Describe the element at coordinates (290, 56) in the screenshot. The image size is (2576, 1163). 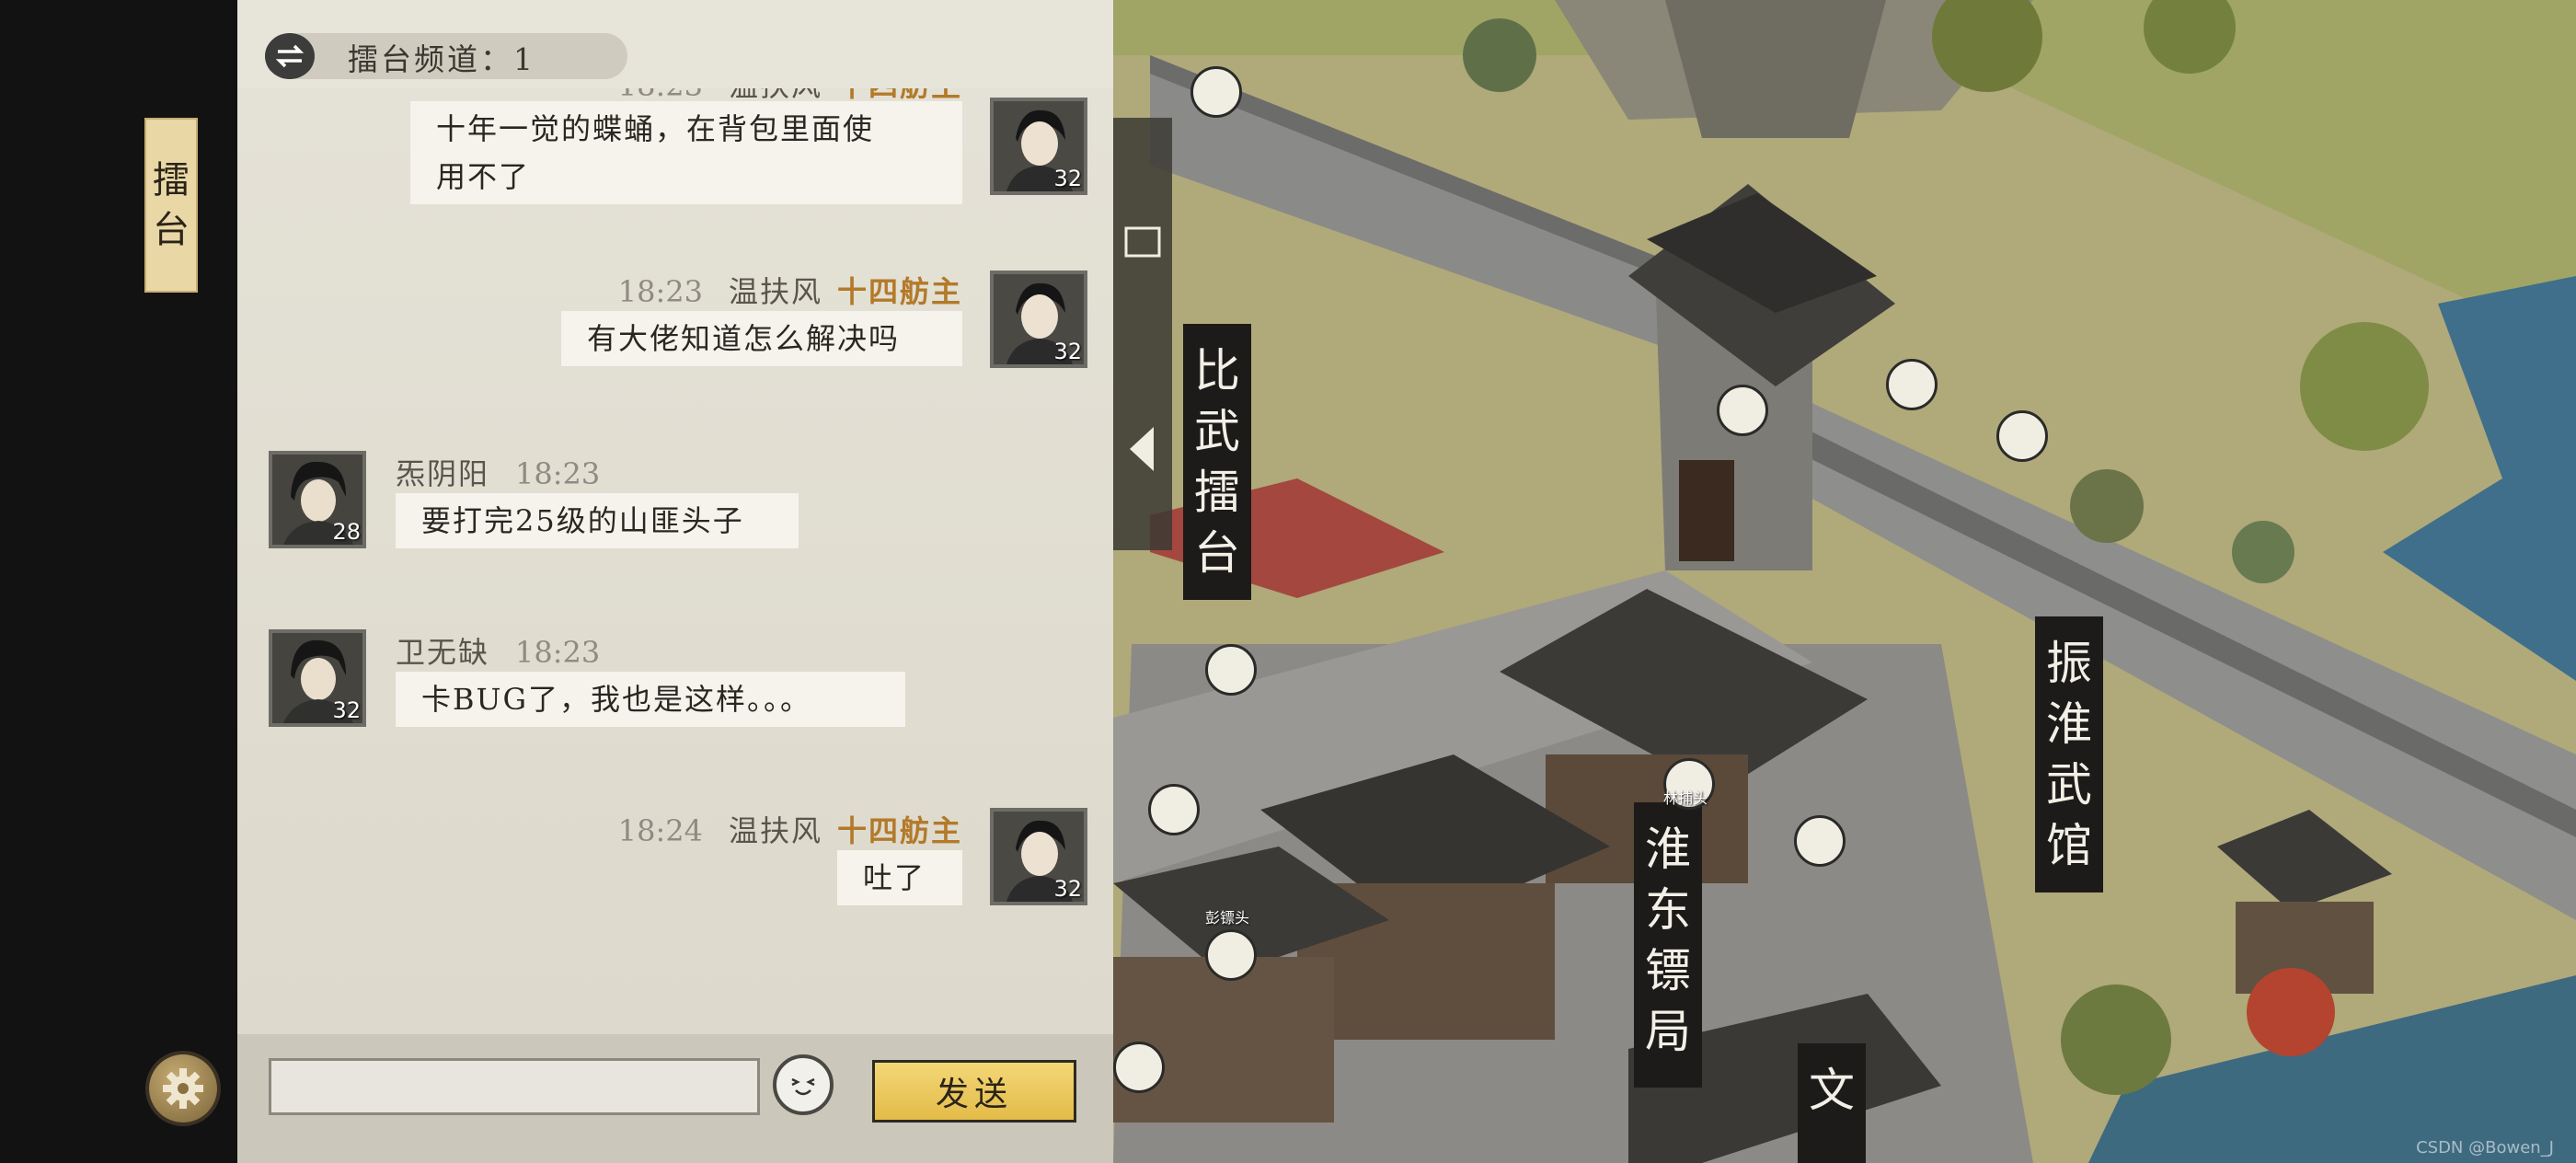
I see `swap-channel-icon` at that location.